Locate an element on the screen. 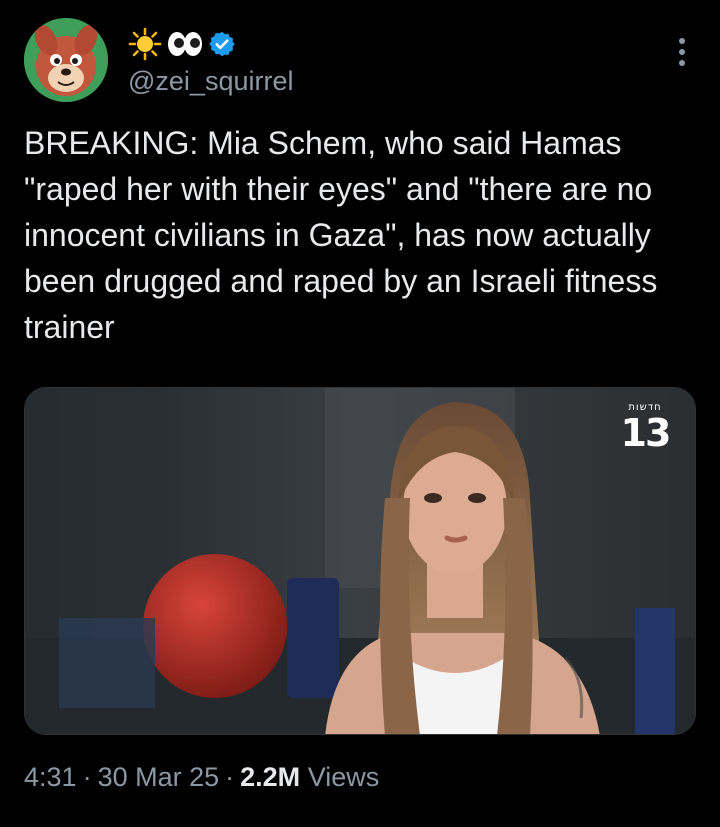  tweet-meta: 4:31 · 30 Mar 25 · 2.2M Views is located at coordinates (201, 777).